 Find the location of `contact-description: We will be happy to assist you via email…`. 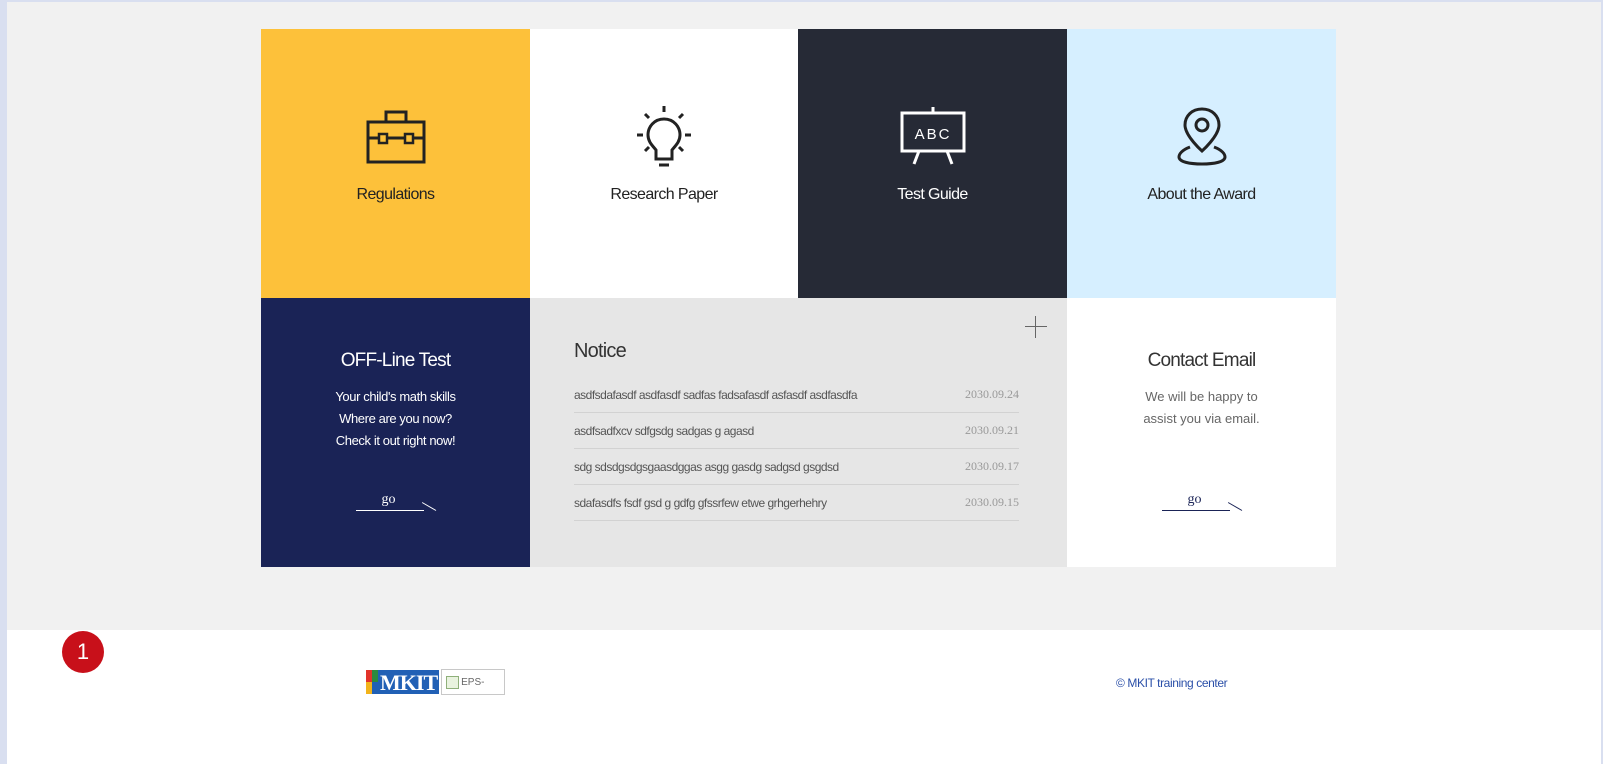

contact-description: We will be happy to assist you via email… is located at coordinates (1201, 408).